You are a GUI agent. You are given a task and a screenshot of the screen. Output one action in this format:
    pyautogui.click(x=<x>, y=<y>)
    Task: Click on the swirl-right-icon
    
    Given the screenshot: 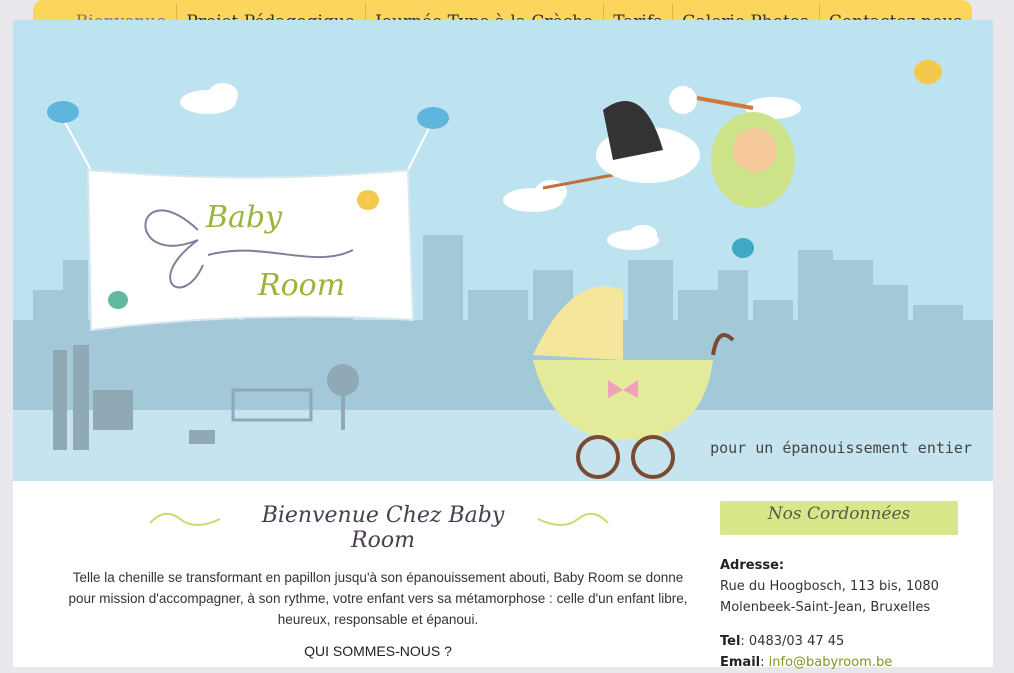 What is the action you would take?
    pyautogui.click(x=573, y=520)
    